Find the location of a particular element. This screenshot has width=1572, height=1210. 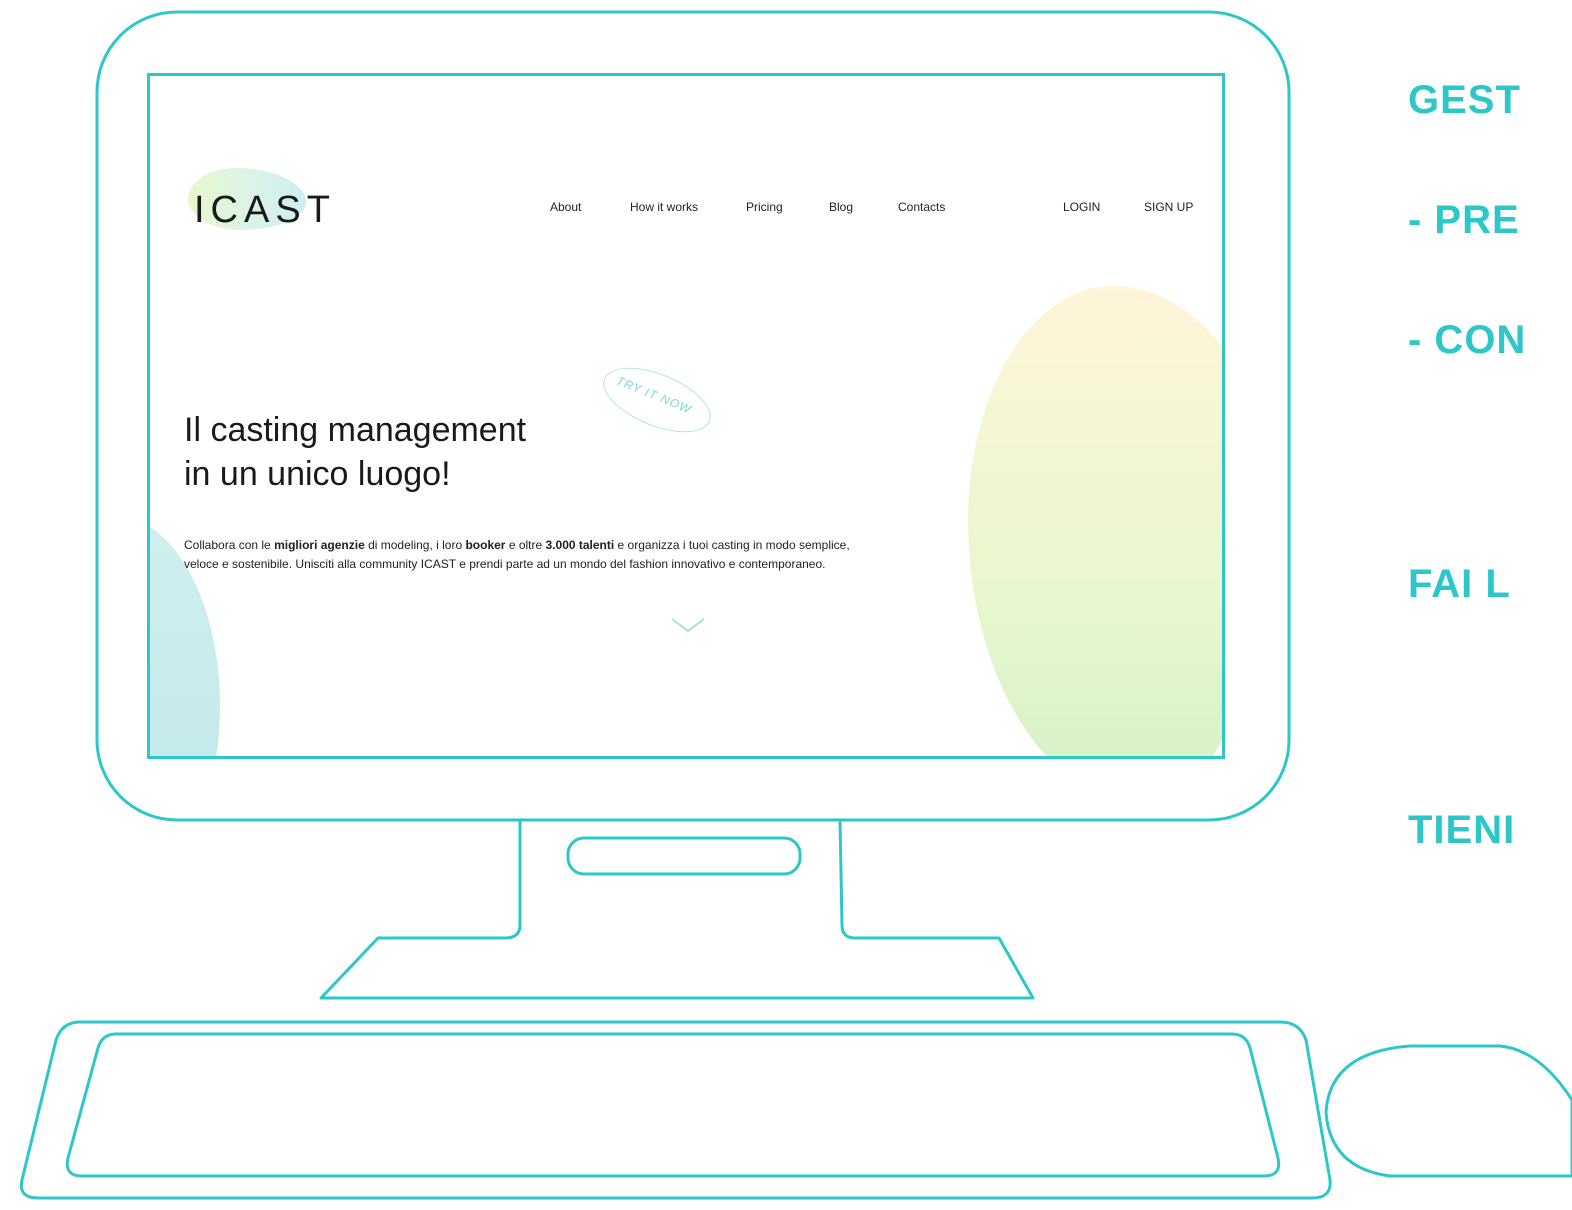

nav-about: About is located at coordinates (565, 207).